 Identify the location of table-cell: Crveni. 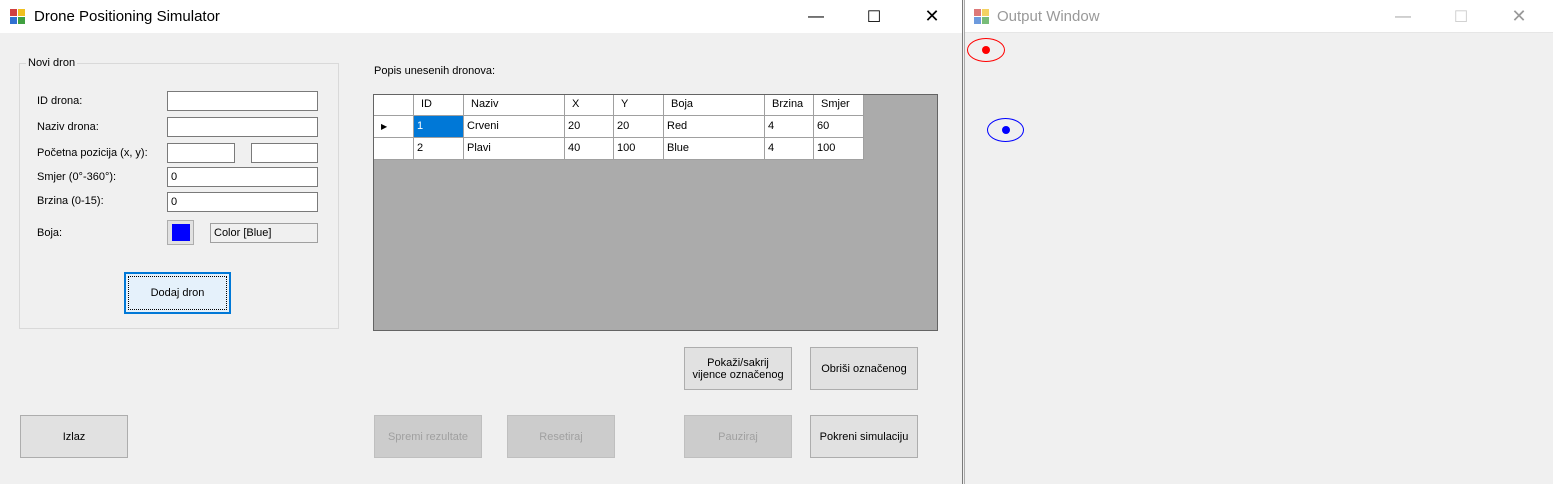
(514, 127).